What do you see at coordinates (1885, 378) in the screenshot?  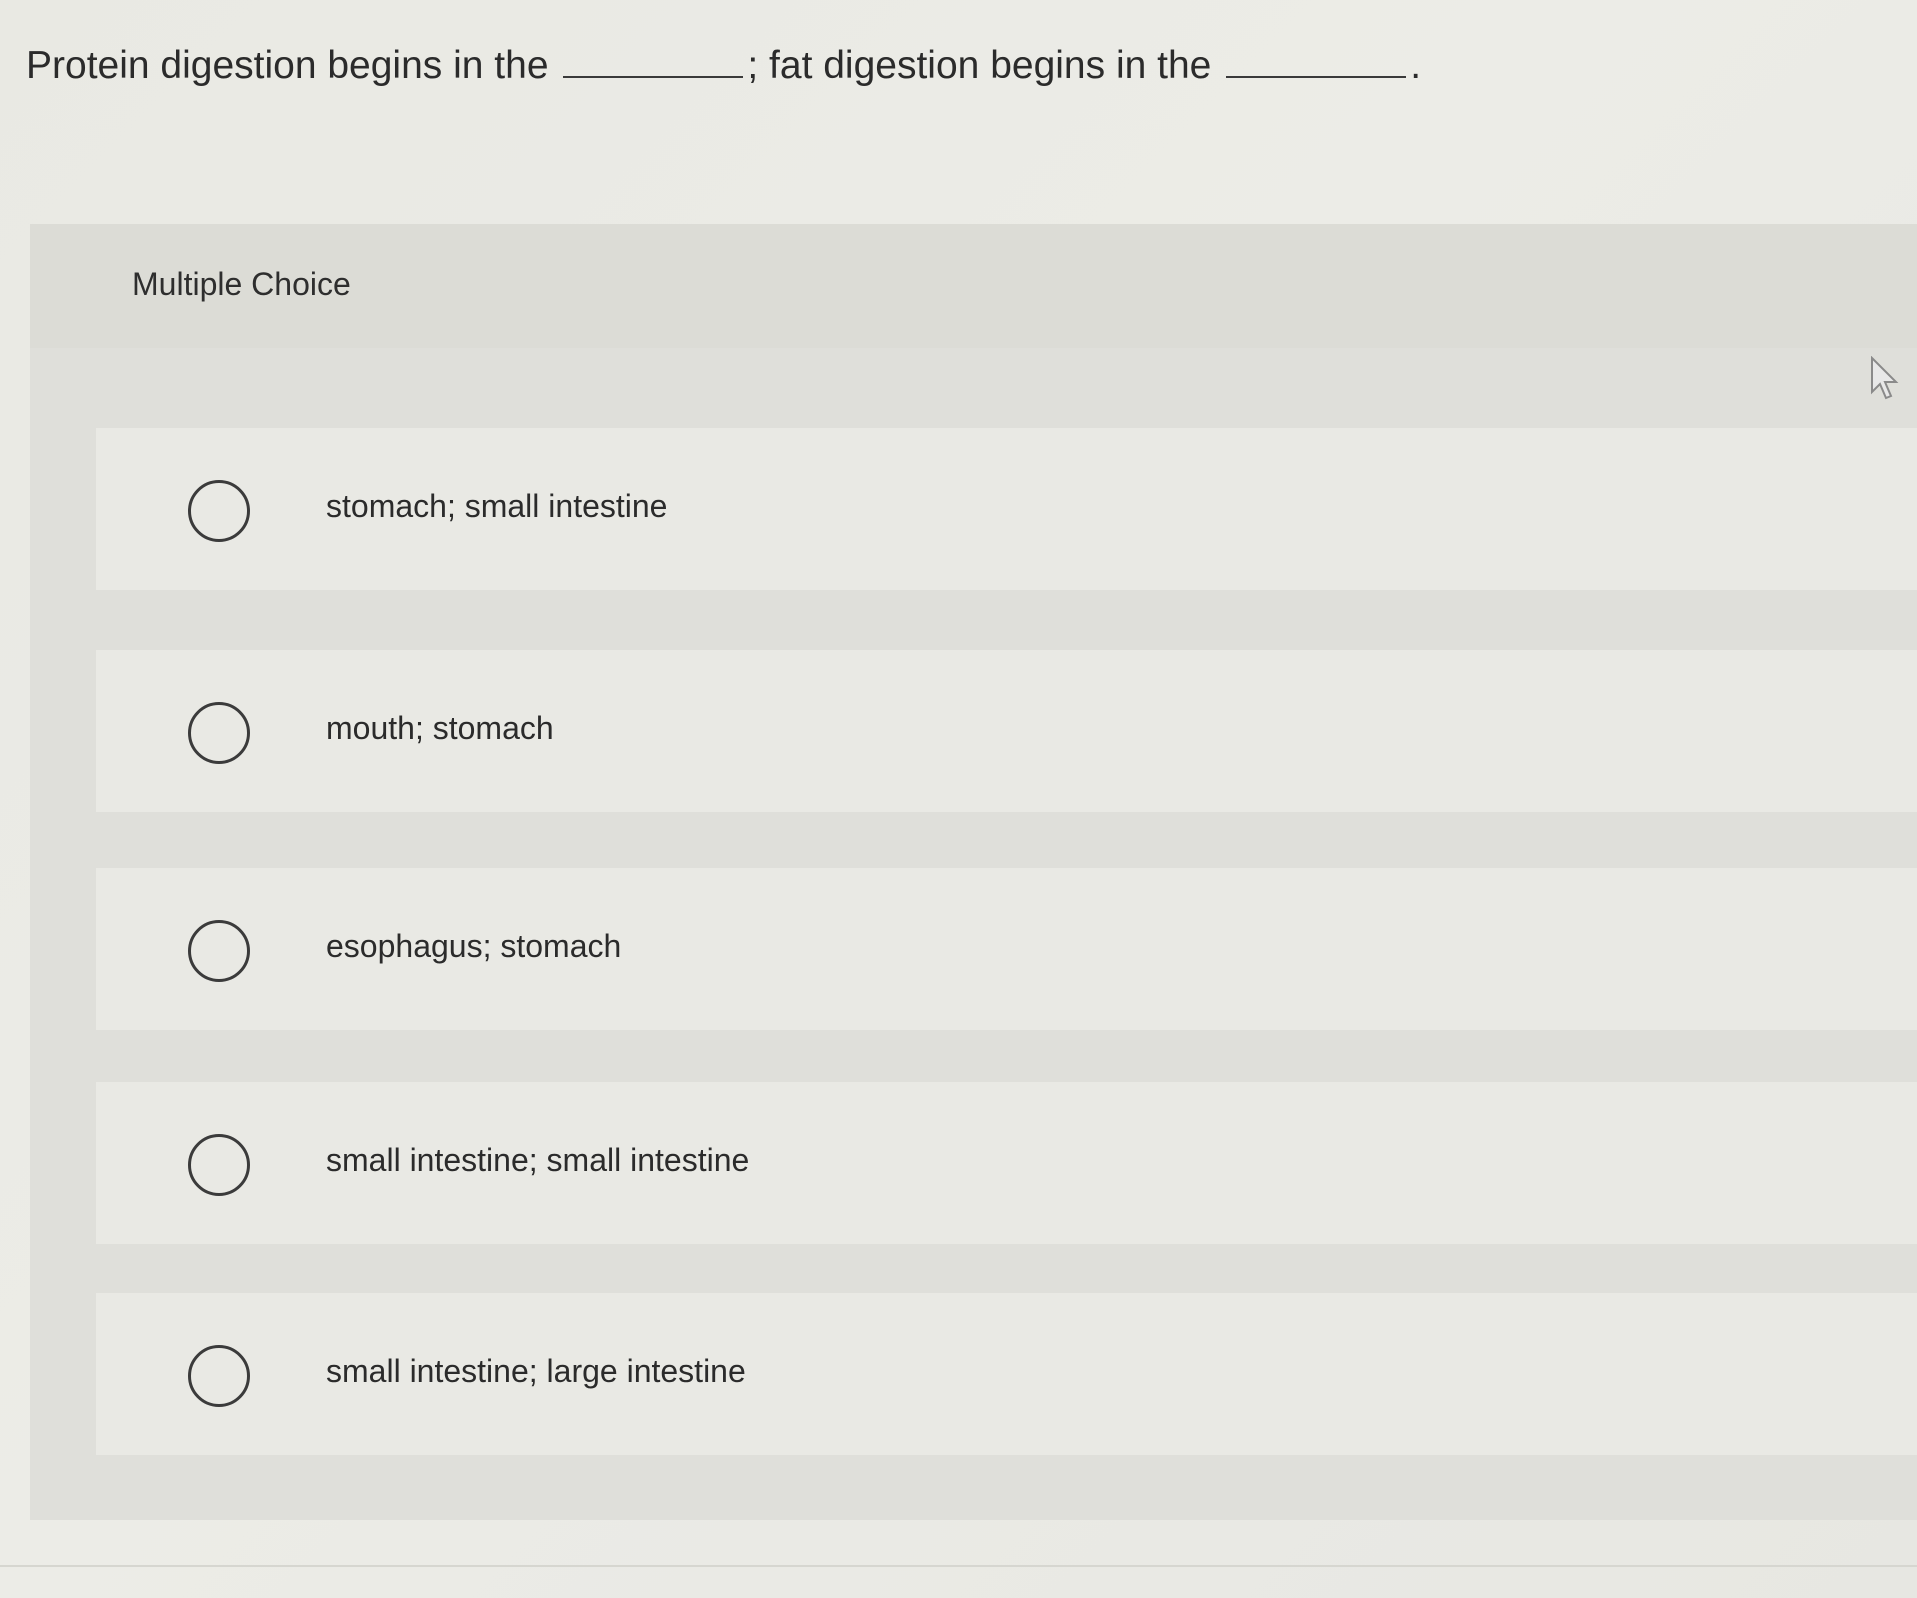 I see `mouse-pointer-icon` at bounding box center [1885, 378].